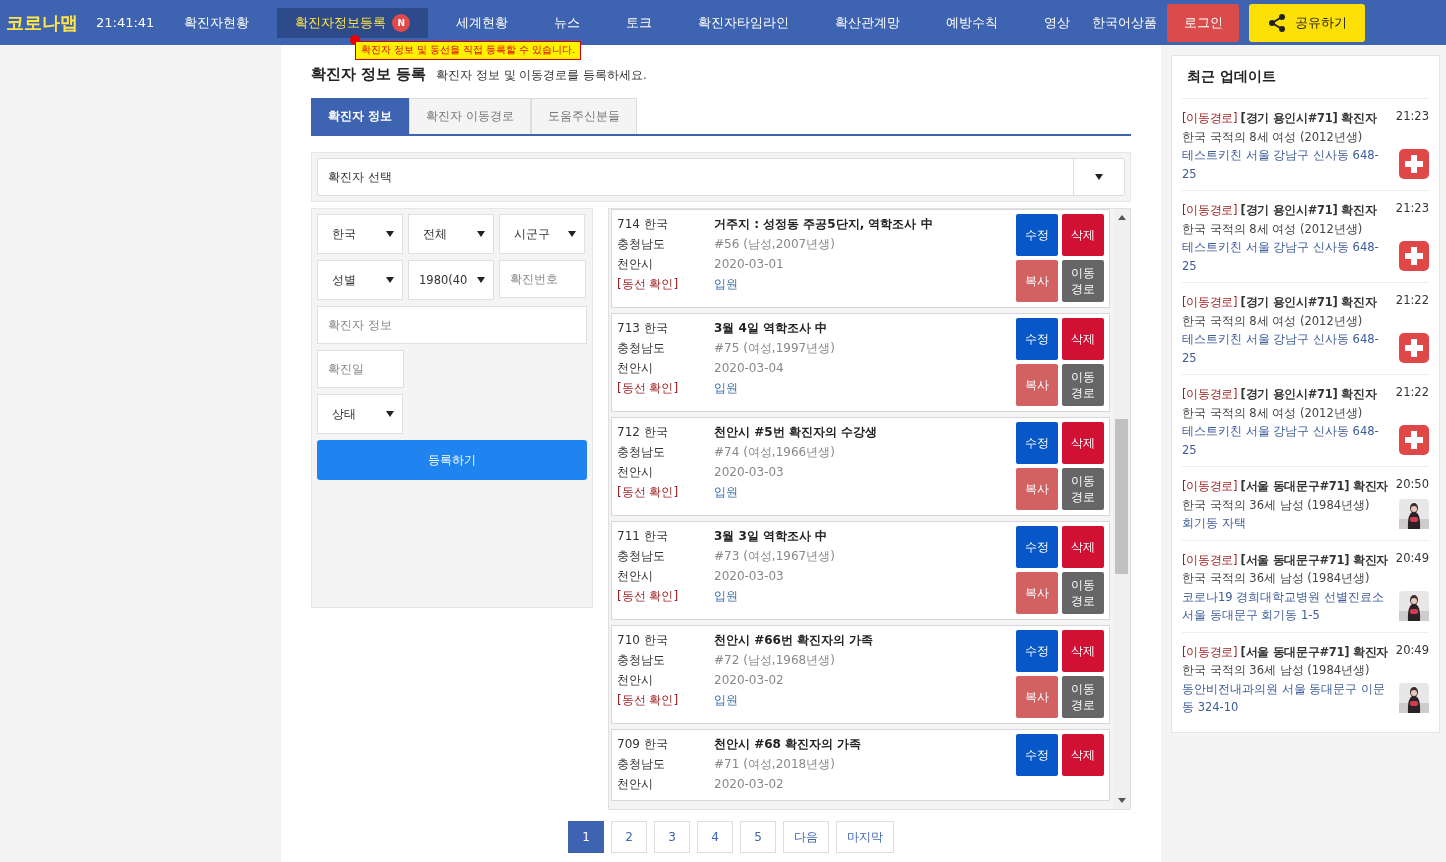 This screenshot has width=1446, height=862. What do you see at coordinates (806, 837) in the screenshot?
I see `page-link: 다음` at bounding box center [806, 837].